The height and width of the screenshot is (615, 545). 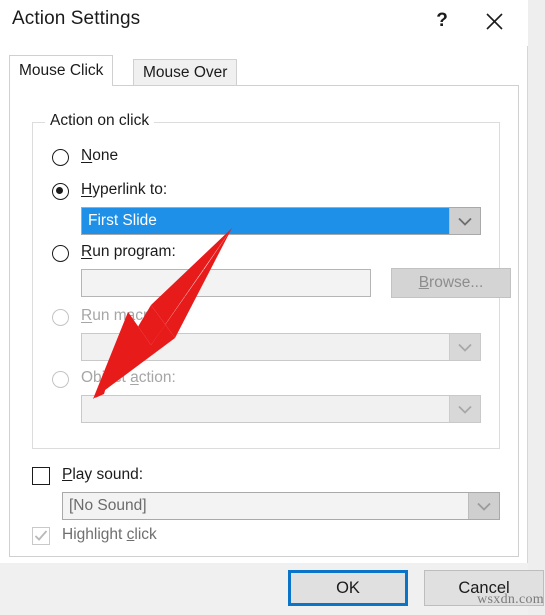 I want to click on tab-mouse-over-label: Mouse Over, so click(x=185, y=72).